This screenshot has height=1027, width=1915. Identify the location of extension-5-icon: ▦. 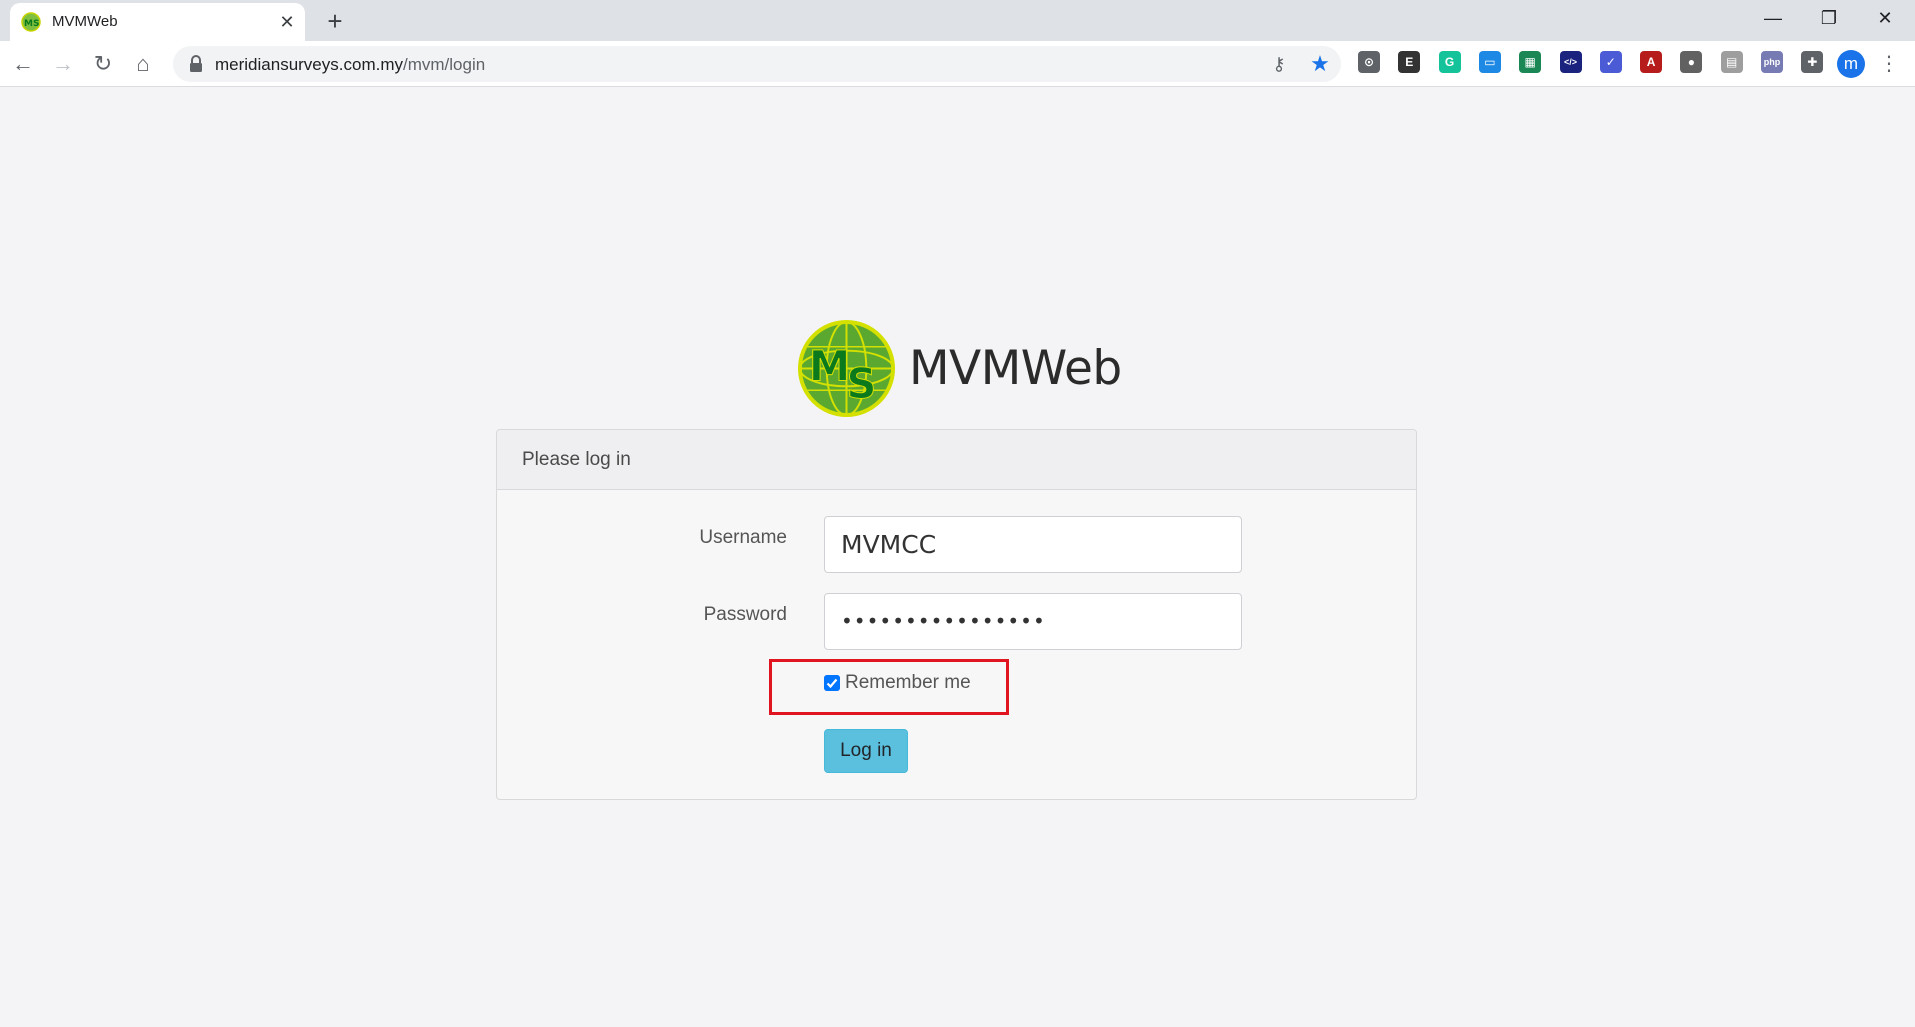
(1530, 62).